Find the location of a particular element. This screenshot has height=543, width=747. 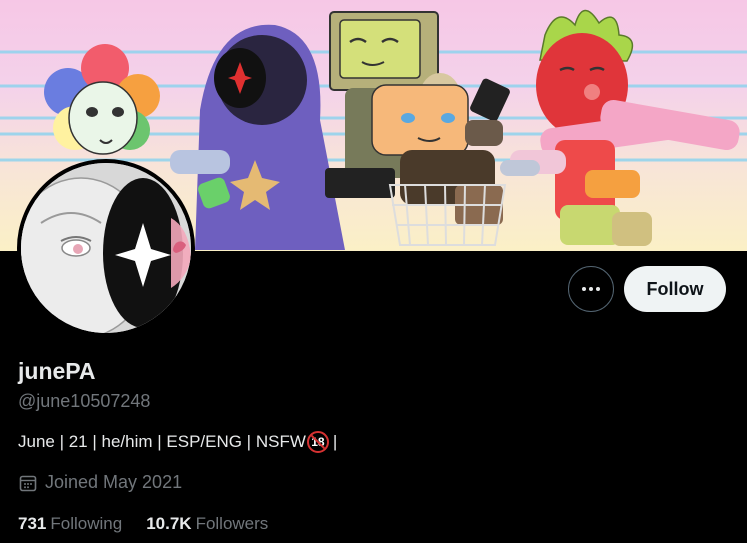

following-link: 731 Following is located at coordinates (70, 524).